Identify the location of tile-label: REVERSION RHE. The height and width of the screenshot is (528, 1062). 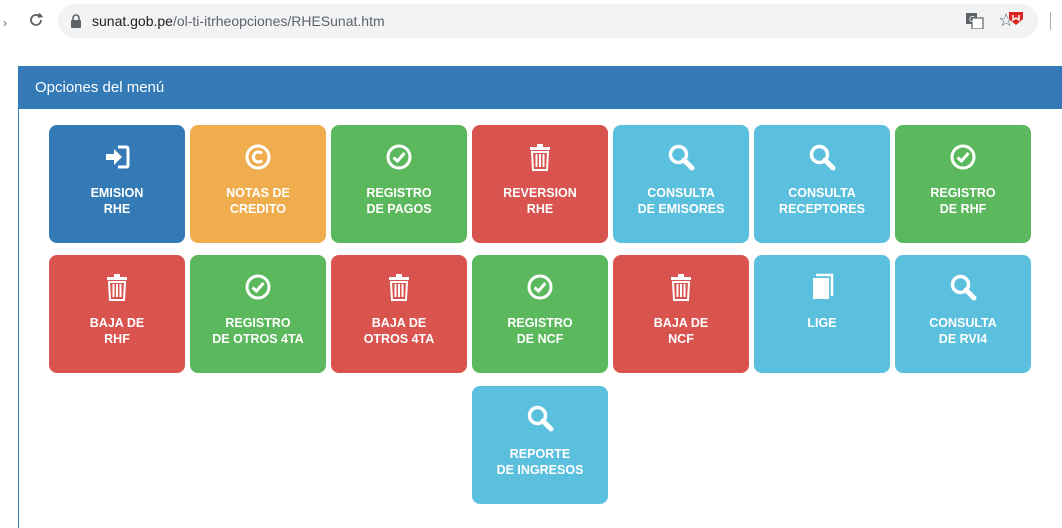
(540, 201).